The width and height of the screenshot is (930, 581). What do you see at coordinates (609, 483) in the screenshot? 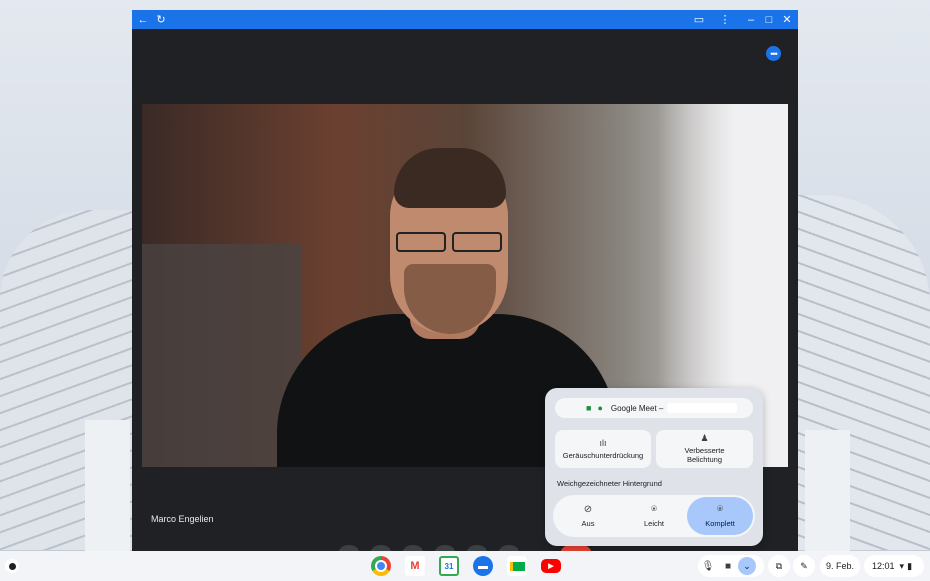
I see `background-blur-heading: Weichgezeichneter Hintergrund` at bounding box center [609, 483].